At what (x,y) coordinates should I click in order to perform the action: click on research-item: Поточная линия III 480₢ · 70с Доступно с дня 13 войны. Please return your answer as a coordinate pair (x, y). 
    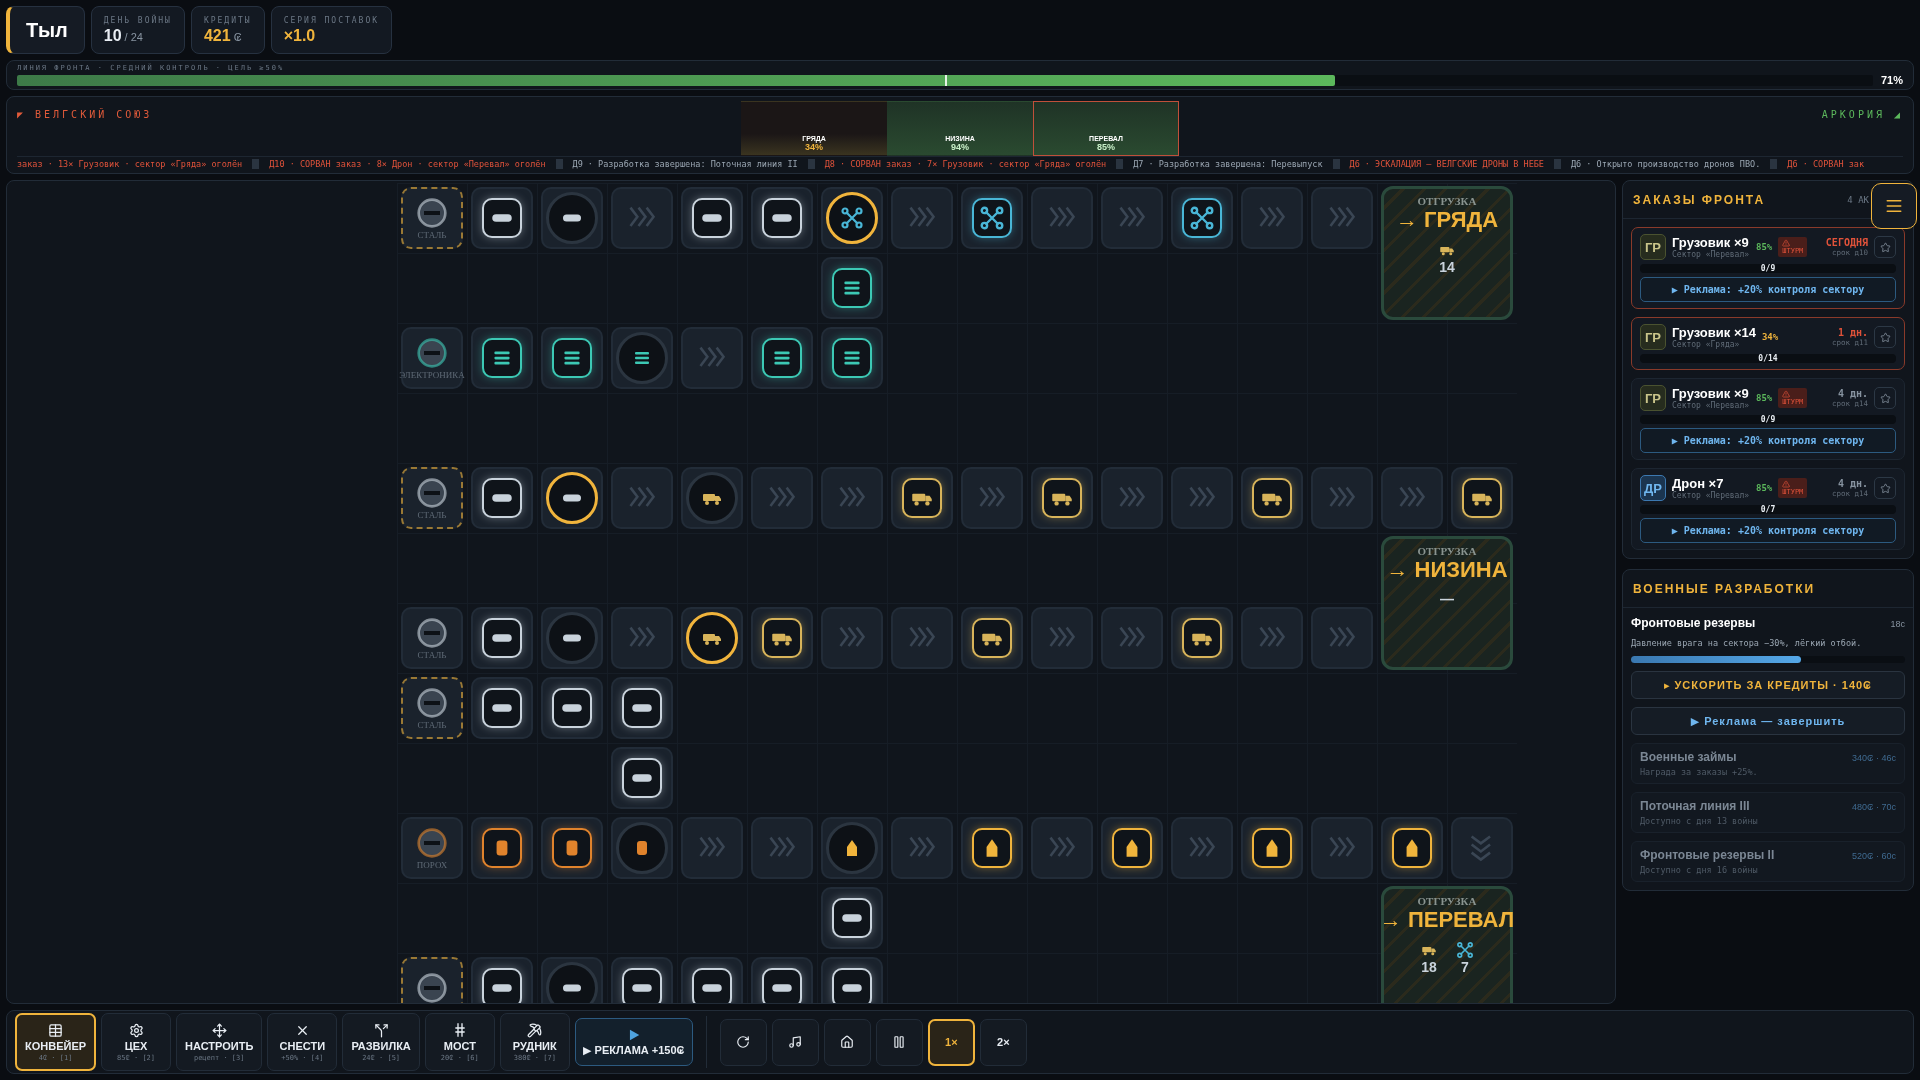
    Looking at the image, I should click on (1768, 812).